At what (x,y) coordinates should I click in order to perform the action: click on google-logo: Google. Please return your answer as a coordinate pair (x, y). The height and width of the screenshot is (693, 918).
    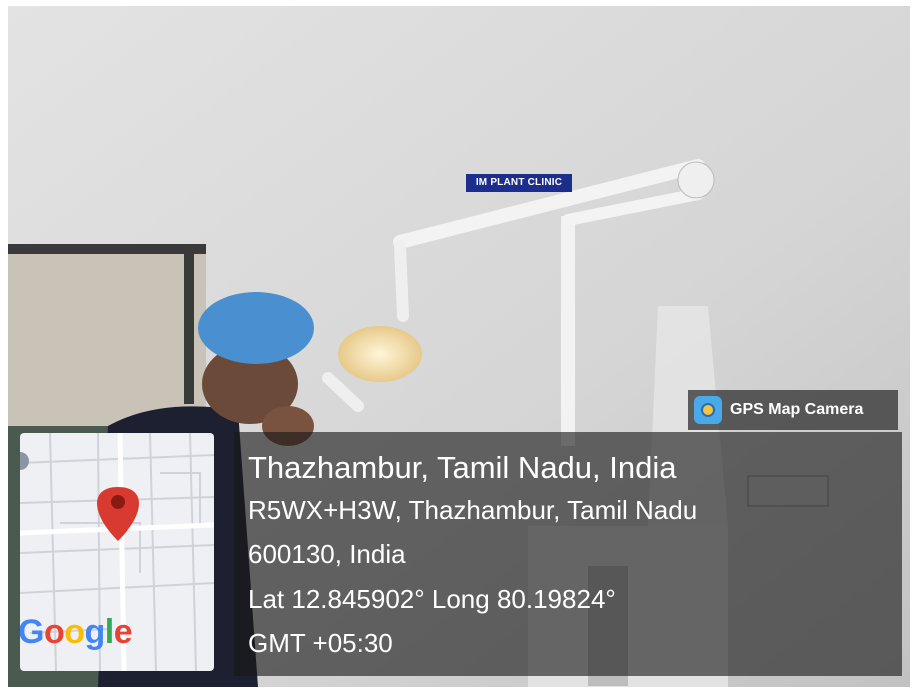
    Looking at the image, I should click on (76, 632).